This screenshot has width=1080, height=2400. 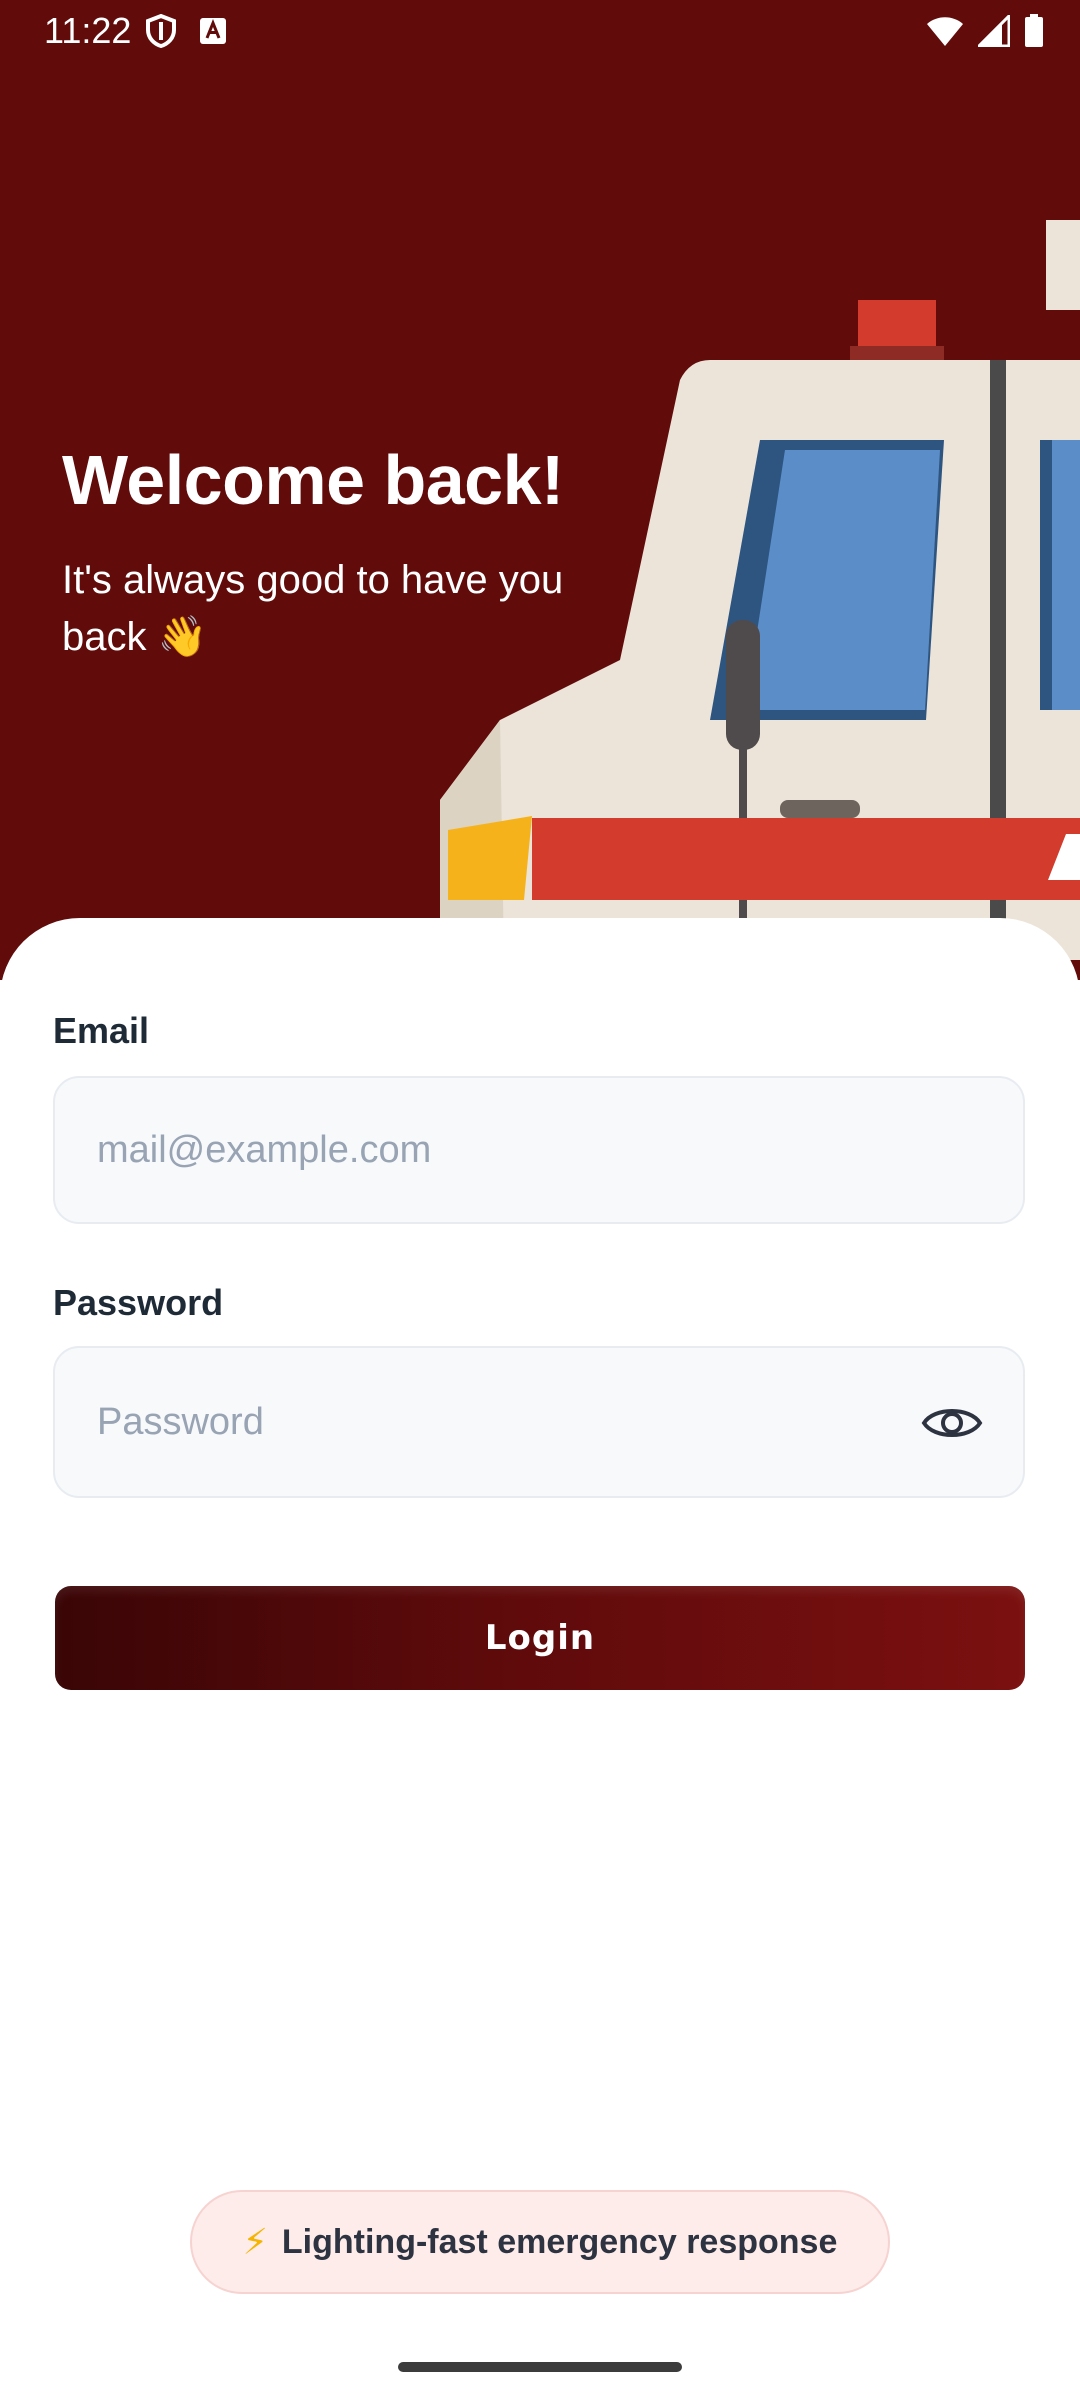 What do you see at coordinates (213, 33) in the screenshot?
I see `a-badge-icon` at bounding box center [213, 33].